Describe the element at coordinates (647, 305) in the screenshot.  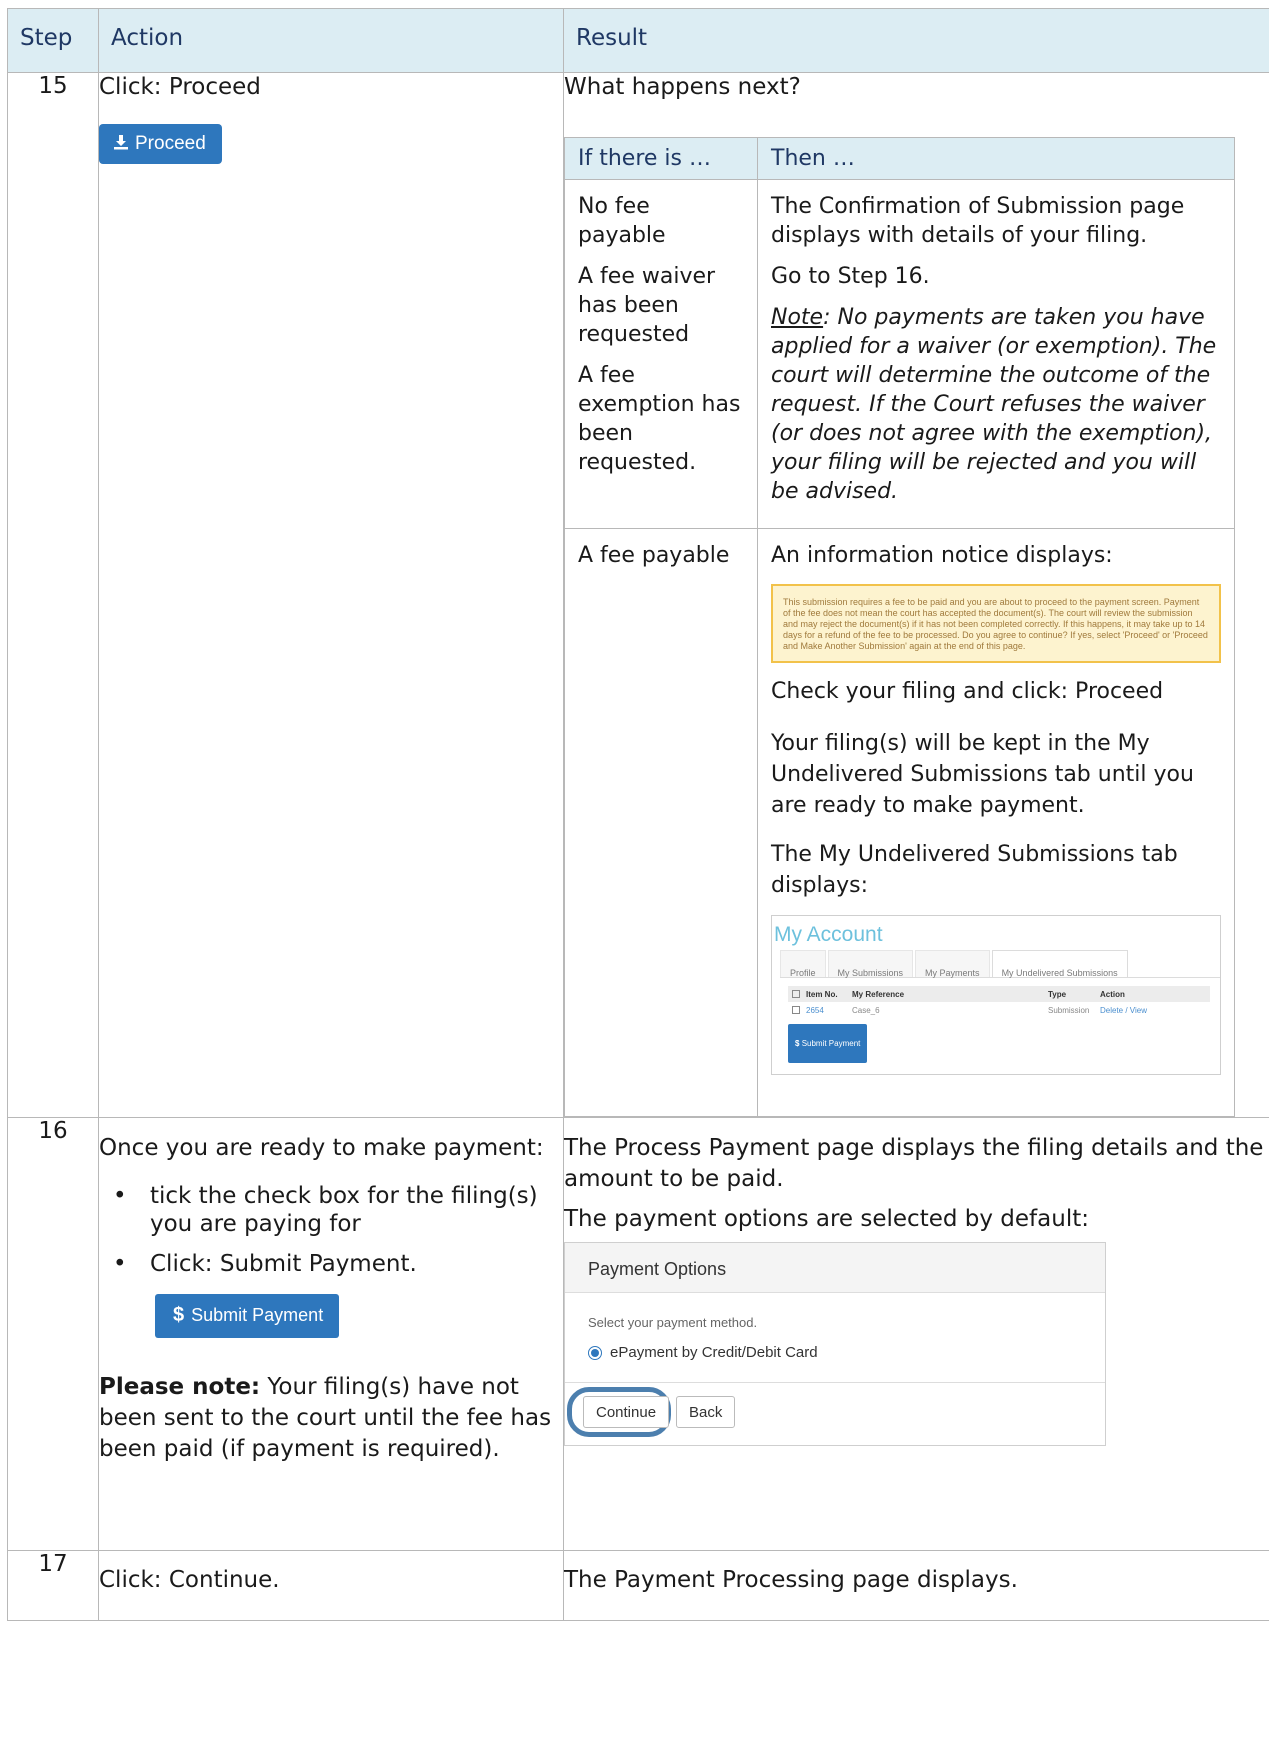
I see `condition-item: A fee waiver has been requested` at that location.